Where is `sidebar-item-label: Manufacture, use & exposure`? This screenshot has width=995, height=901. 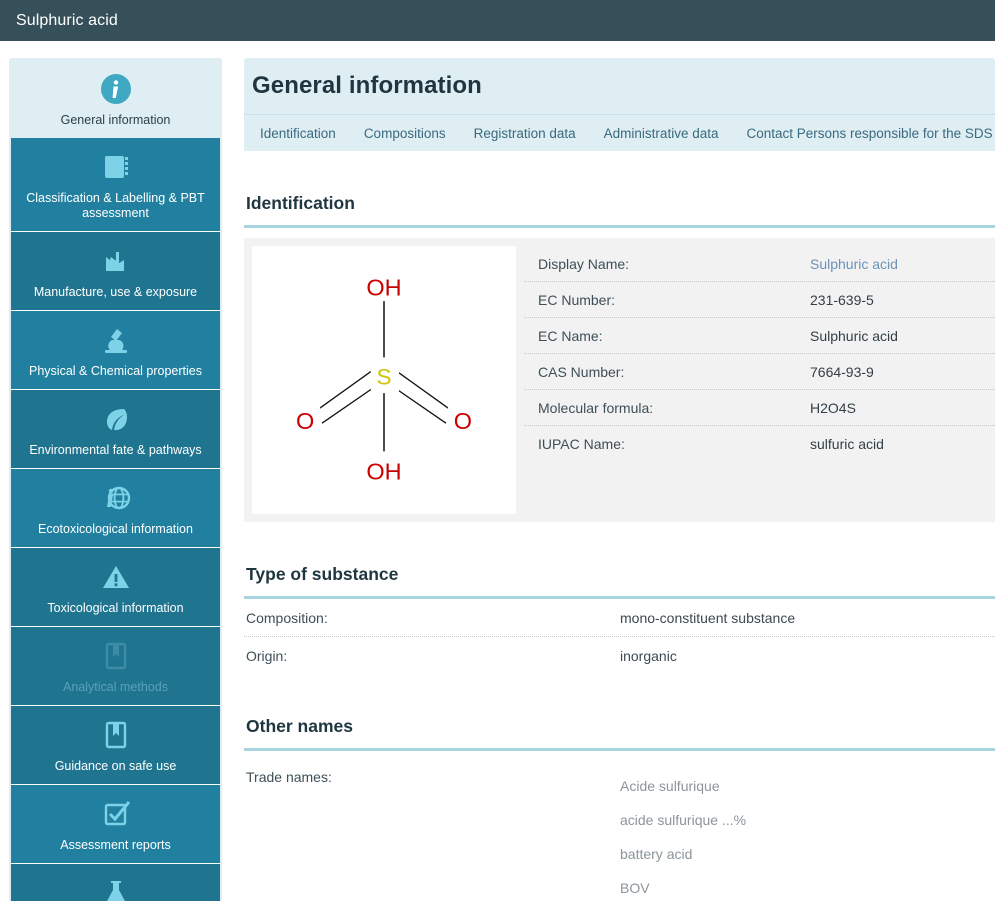 sidebar-item-label: Manufacture, use & exposure is located at coordinates (115, 292).